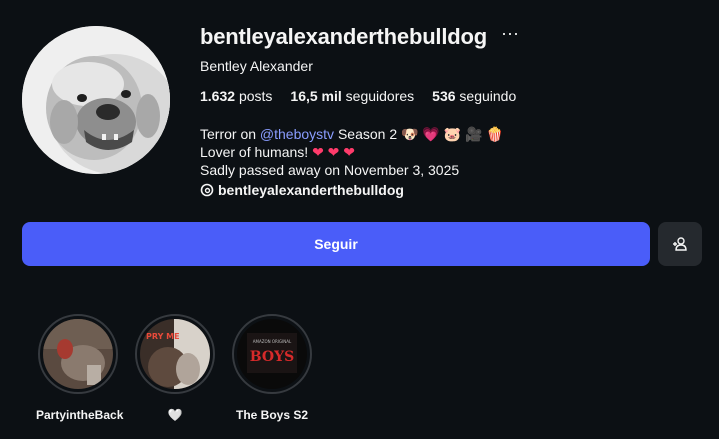  What do you see at coordinates (444, 96) in the screenshot?
I see `following-count: 536` at bounding box center [444, 96].